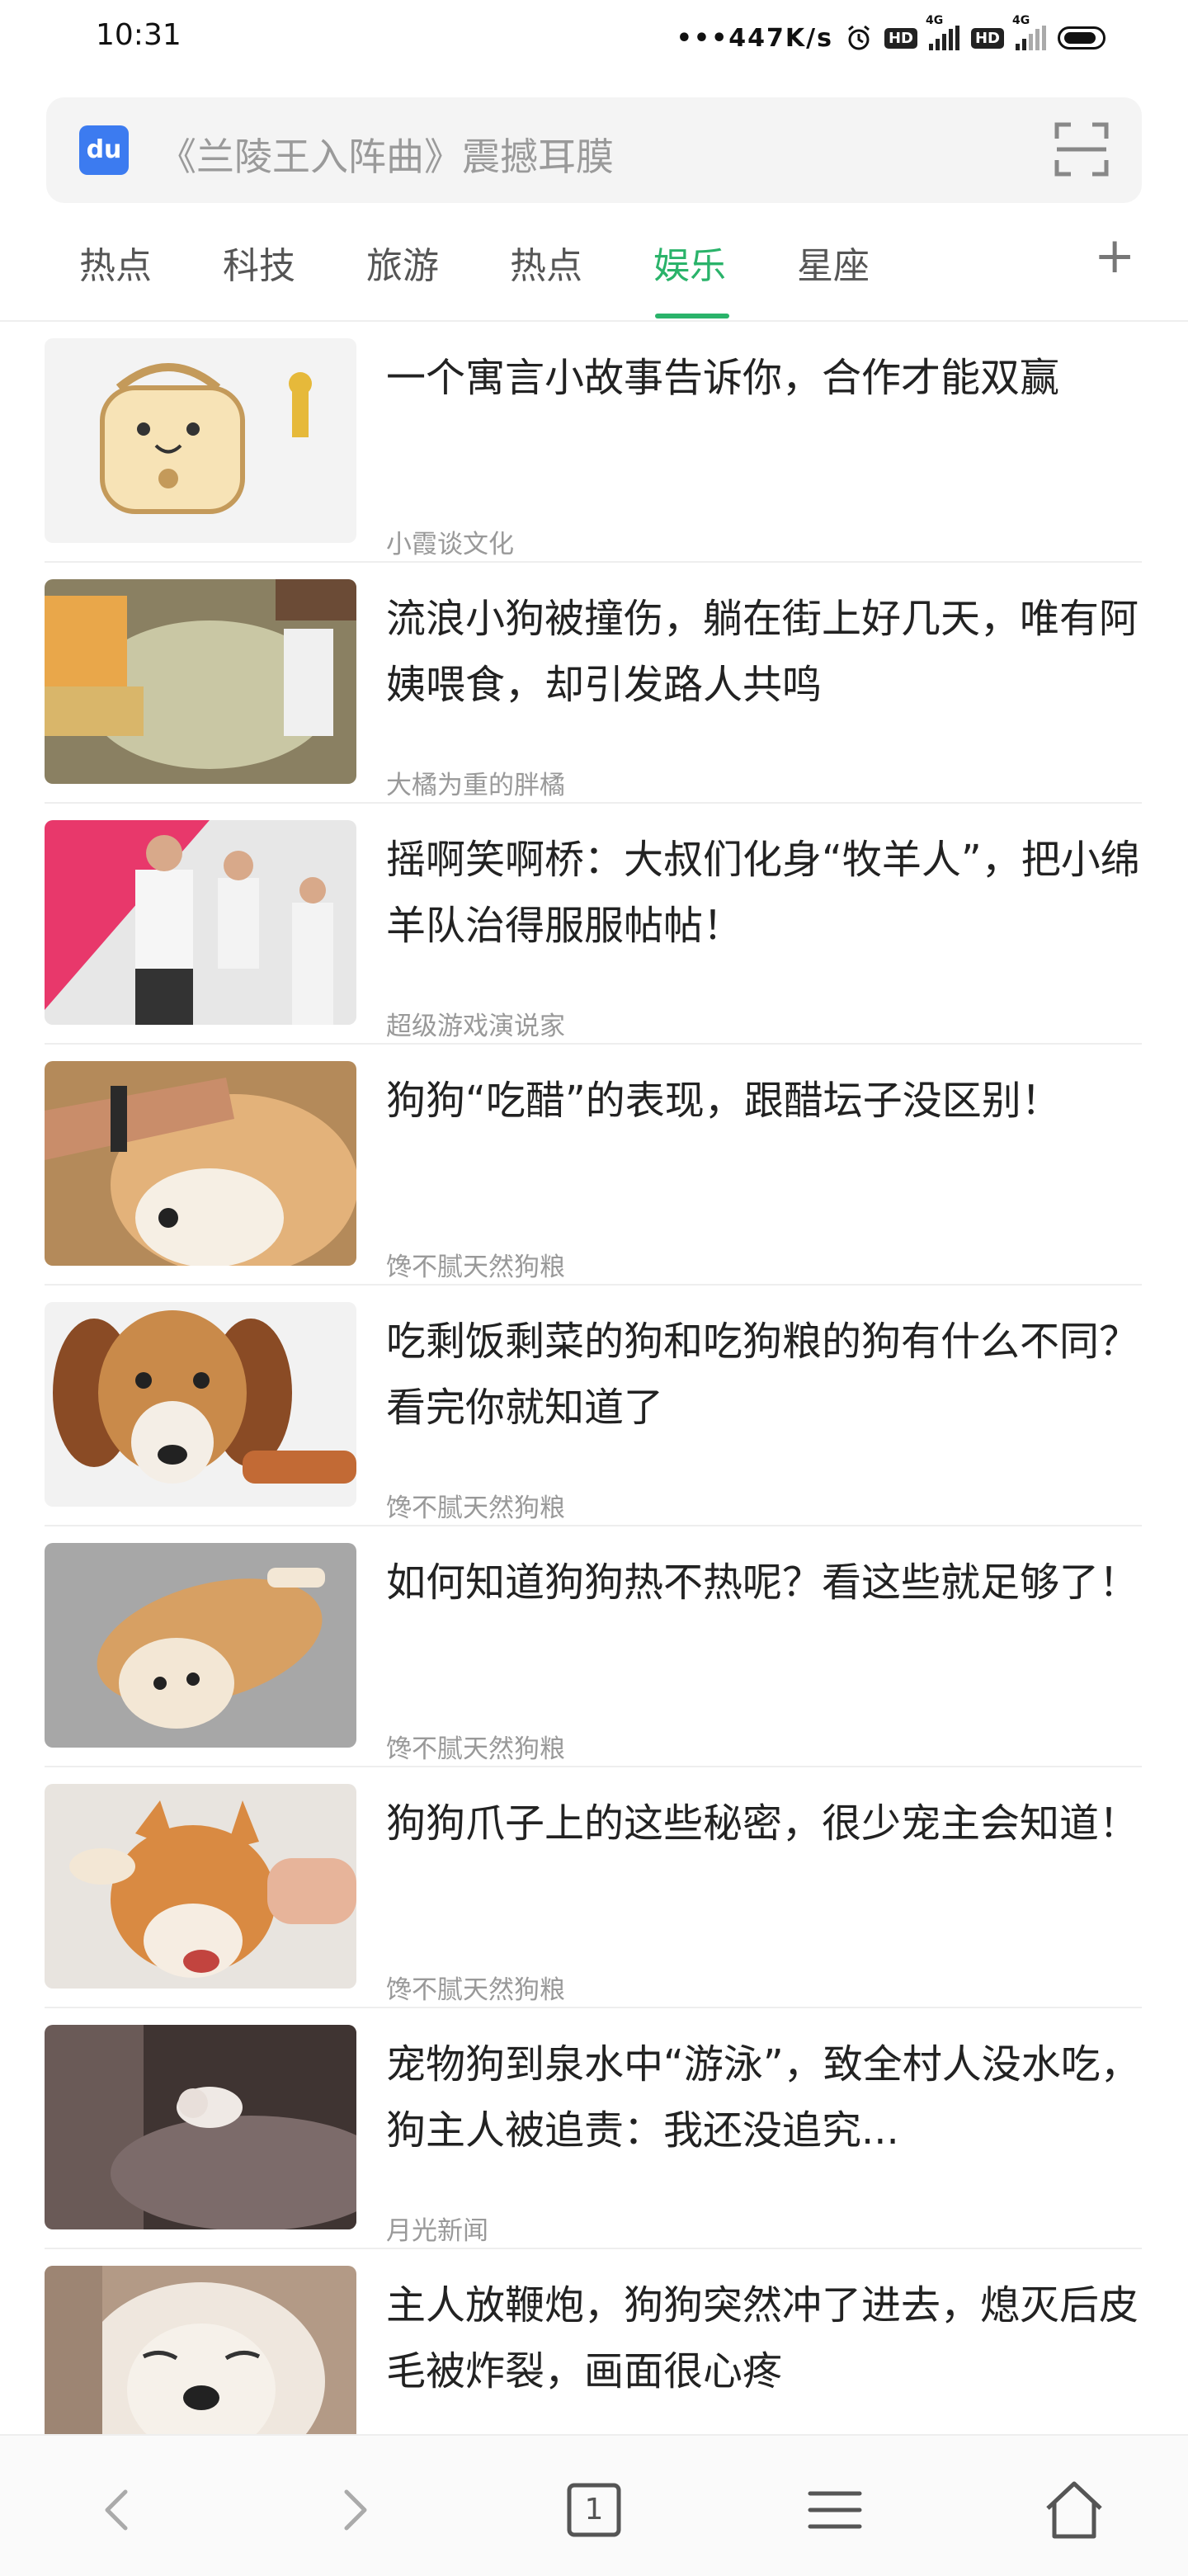  I want to click on news-item: 如何知道狗狗热不热呢？看这些就足够了！ 馋不腻天然狗粮, so click(594, 1646).